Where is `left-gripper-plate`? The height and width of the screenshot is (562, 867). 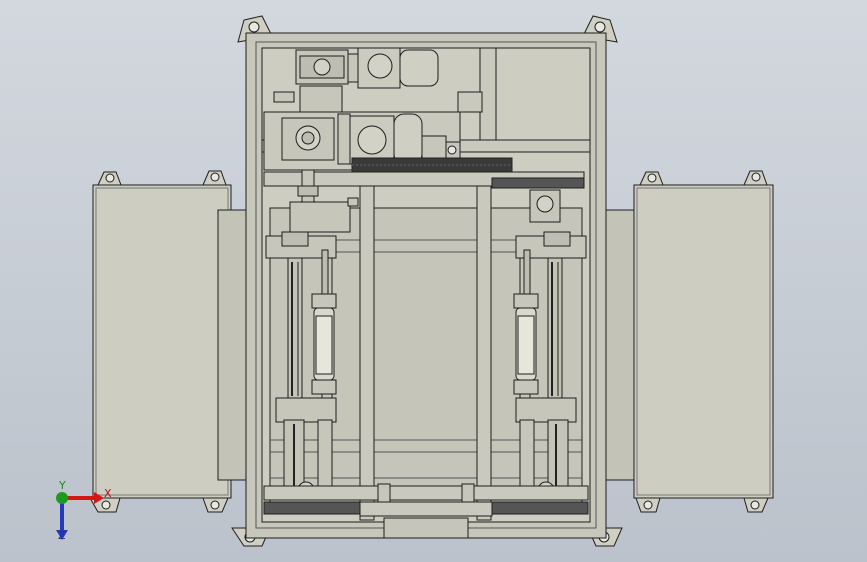 left-gripper-plate is located at coordinates (177, 341).